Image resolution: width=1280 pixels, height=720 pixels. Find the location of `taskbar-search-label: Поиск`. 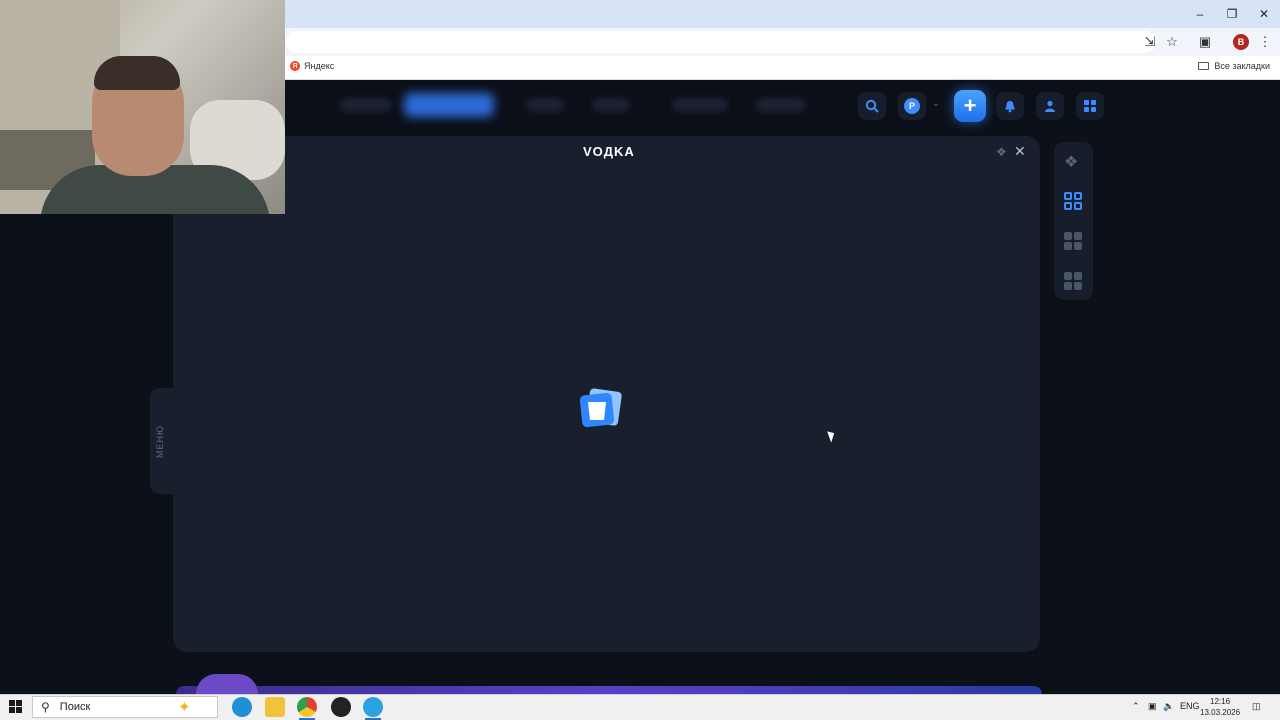

taskbar-search-label: Поиск is located at coordinates (75, 707).